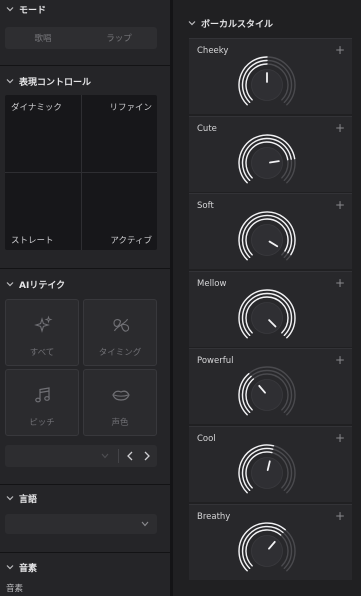 This screenshot has width=361, height=596. I want to click on lips-icon, so click(121, 395).